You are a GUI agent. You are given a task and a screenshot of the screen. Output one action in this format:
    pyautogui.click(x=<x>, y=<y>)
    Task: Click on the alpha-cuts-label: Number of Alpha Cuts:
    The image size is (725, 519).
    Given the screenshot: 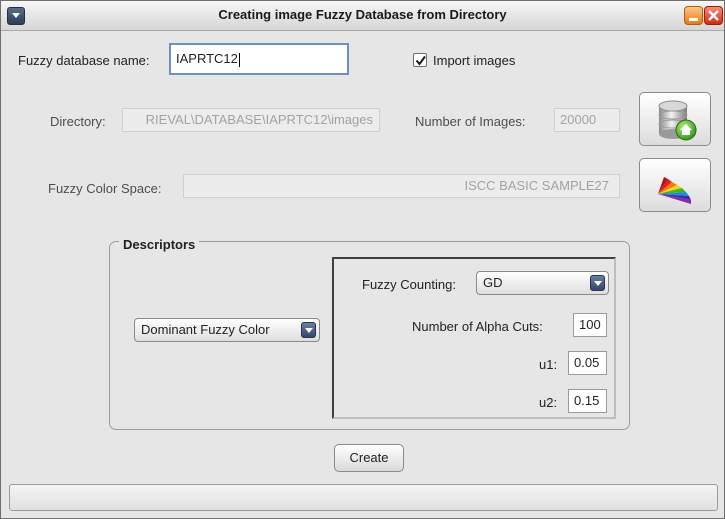 What is the action you would take?
    pyautogui.click(x=477, y=326)
    